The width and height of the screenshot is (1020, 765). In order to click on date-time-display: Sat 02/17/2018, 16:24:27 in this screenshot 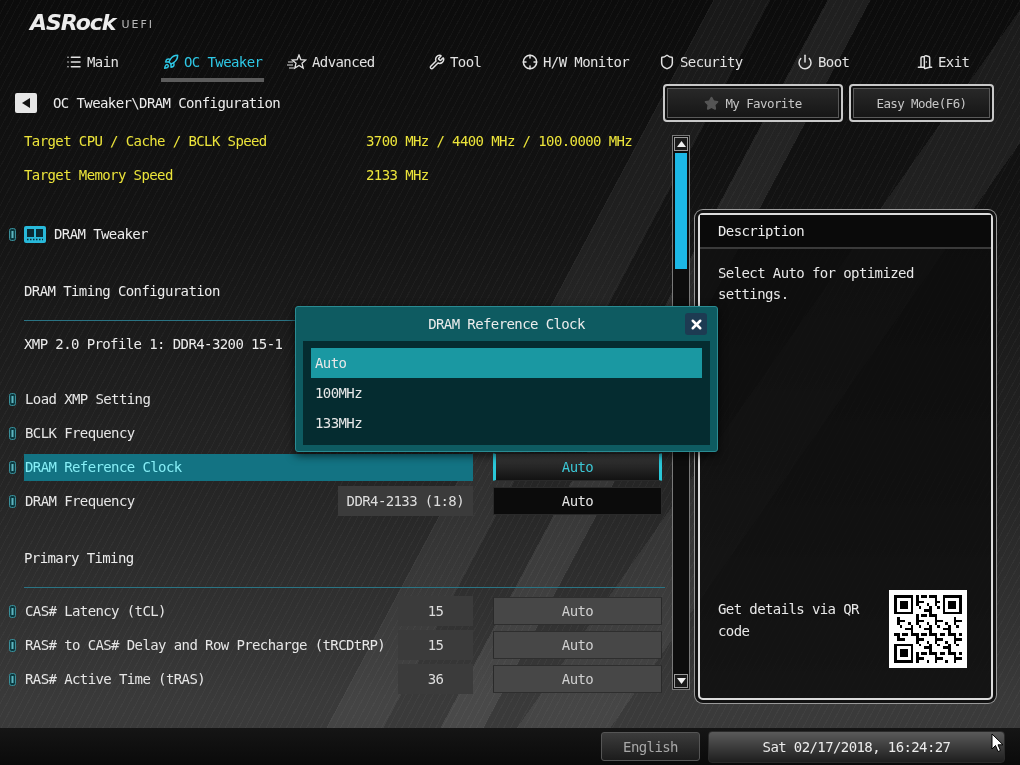, I will do `click(856, 746)`.